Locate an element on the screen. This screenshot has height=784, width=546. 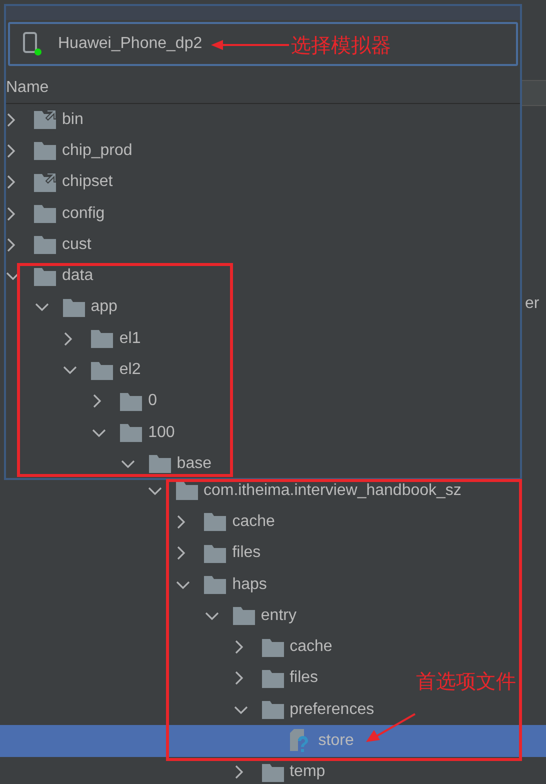
file-name: chipset is located at coordinates (87, 182).